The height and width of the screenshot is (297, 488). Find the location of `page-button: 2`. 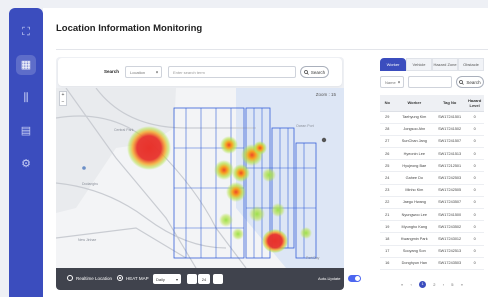

page-button: 2 is located at coordinates (434, 284).